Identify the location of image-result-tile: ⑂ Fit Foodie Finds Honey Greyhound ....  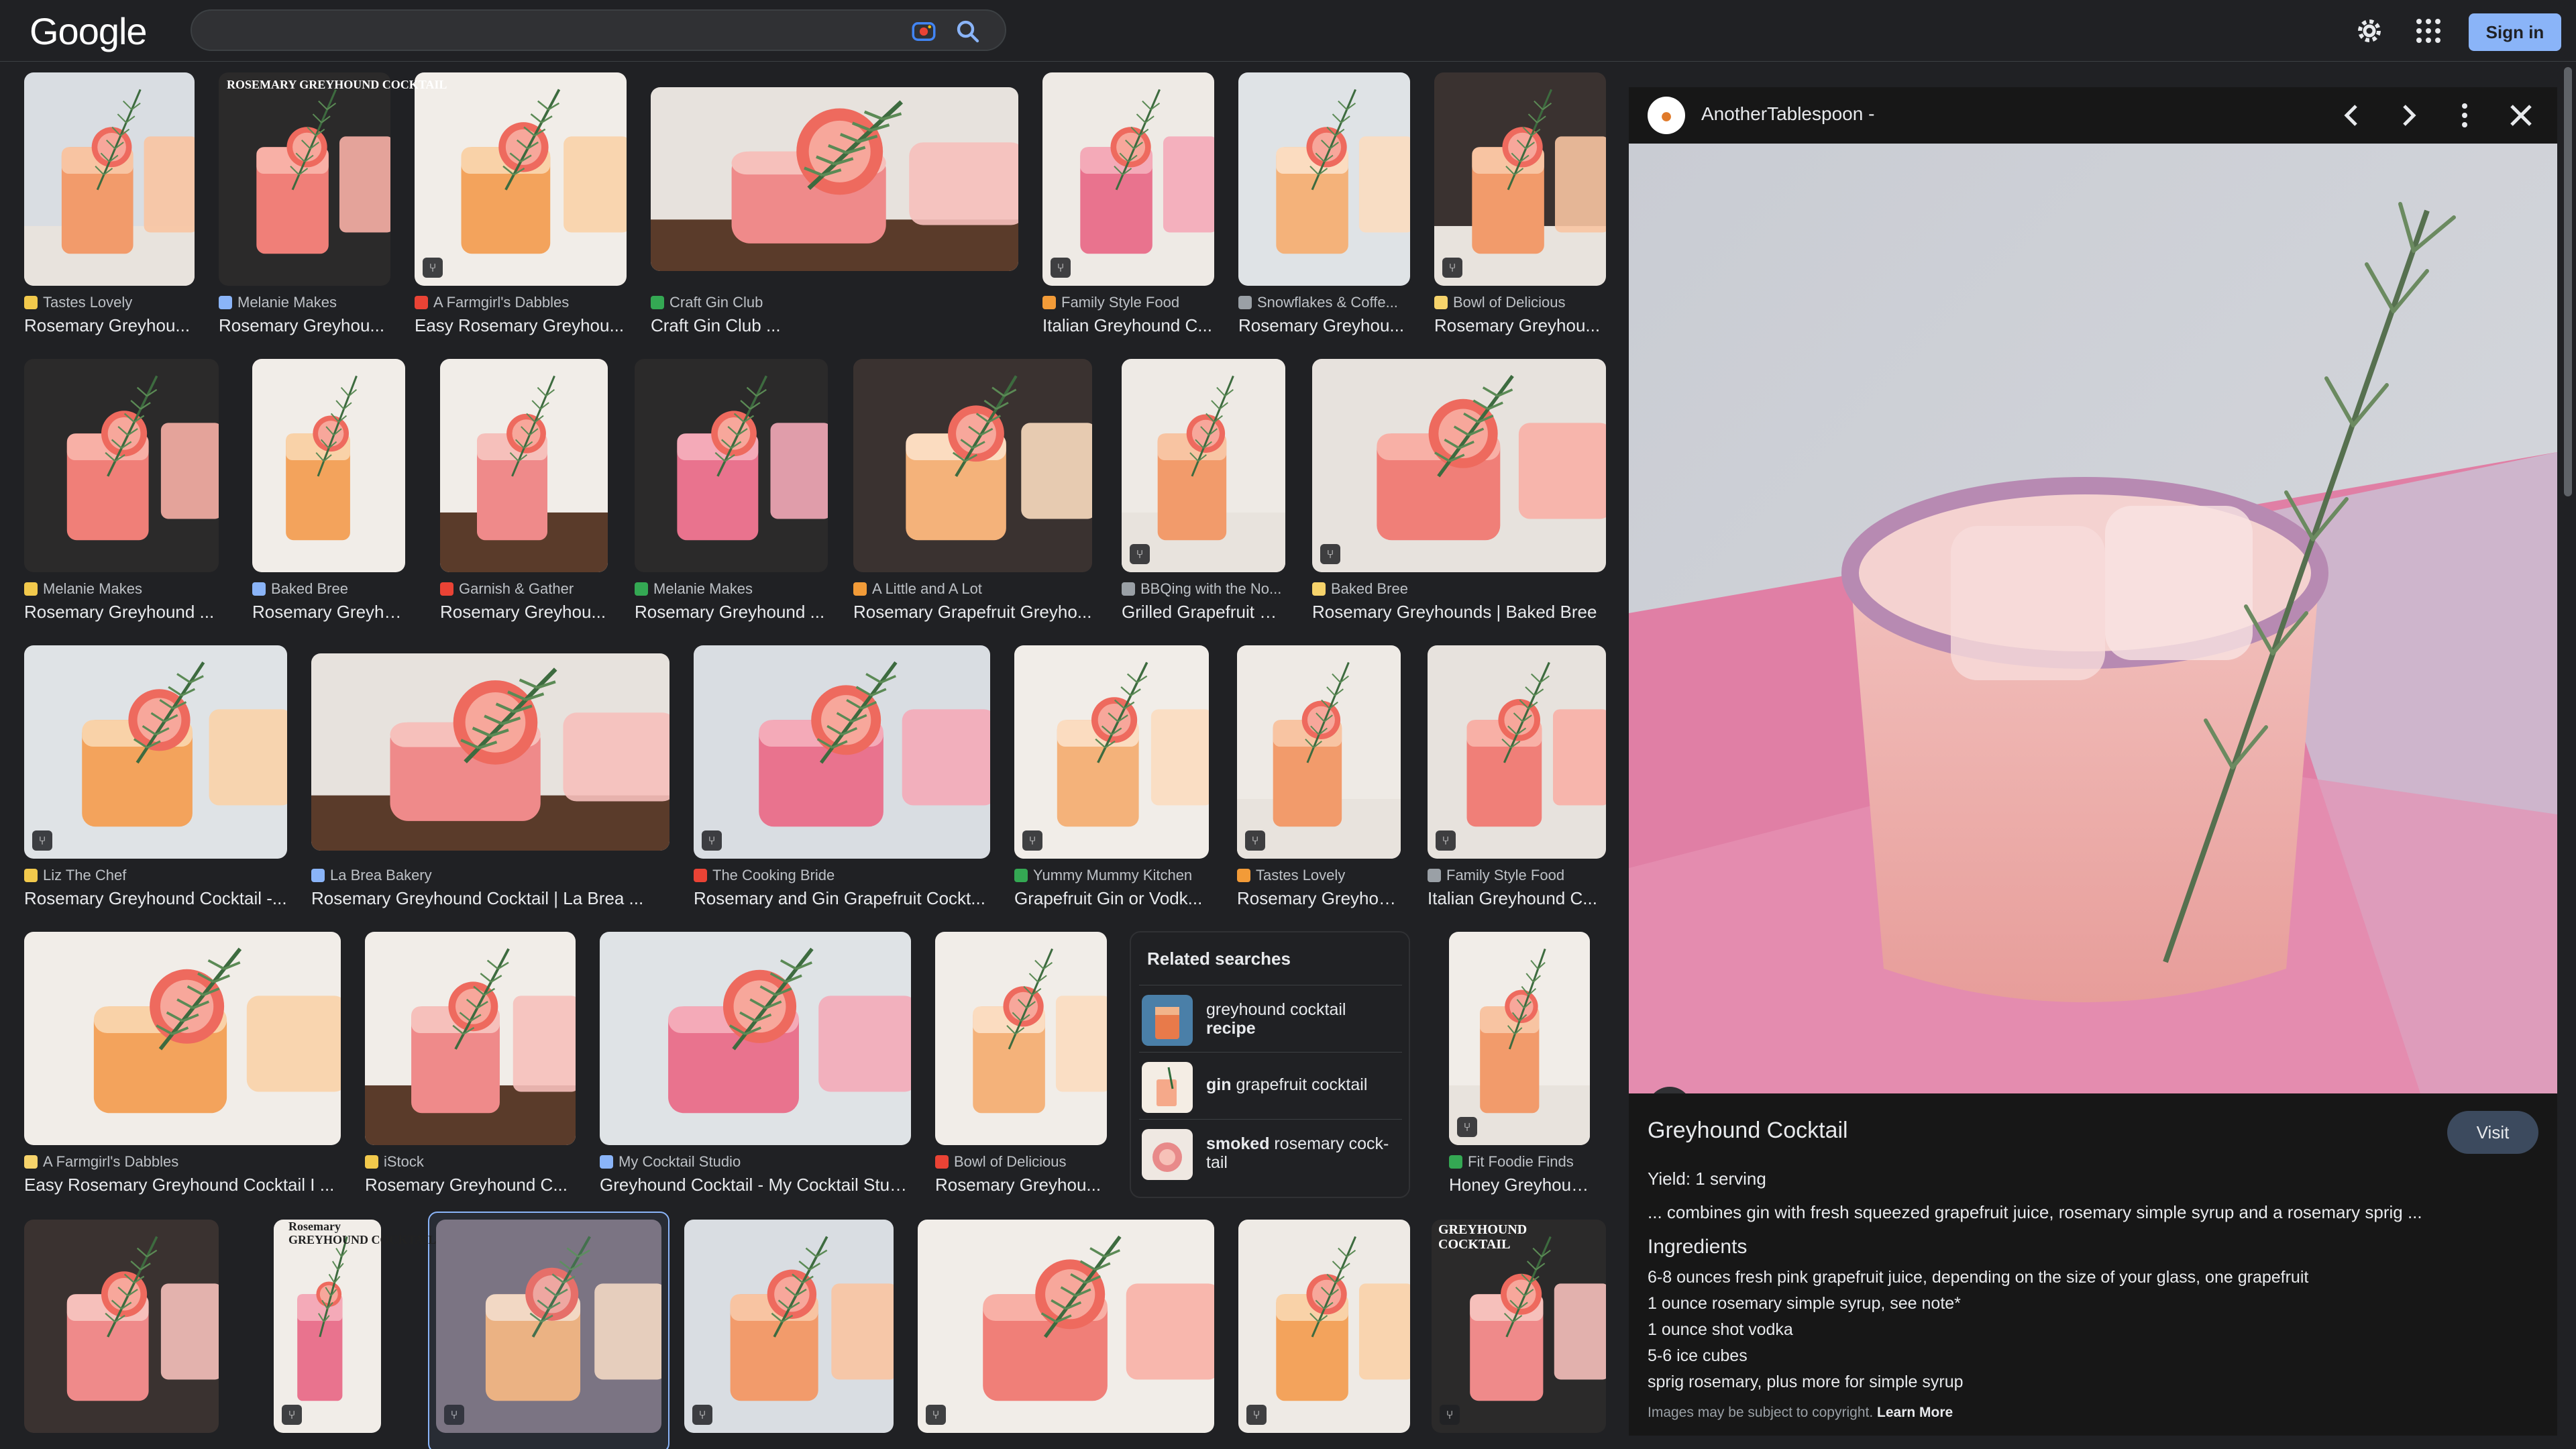
(1519, 1066).